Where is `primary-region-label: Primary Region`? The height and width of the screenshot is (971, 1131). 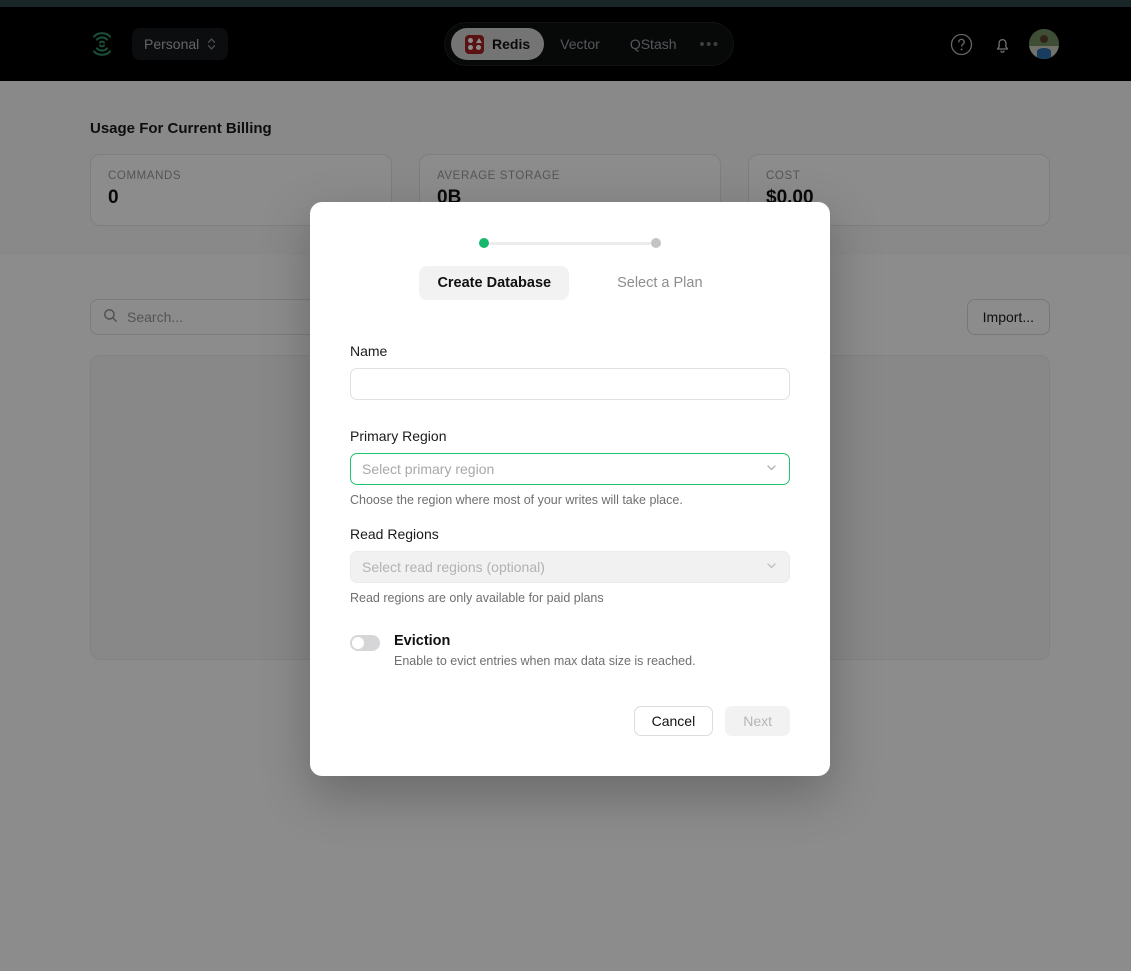
primary-region-label: Primary Region is located at coordinates (398, 436).